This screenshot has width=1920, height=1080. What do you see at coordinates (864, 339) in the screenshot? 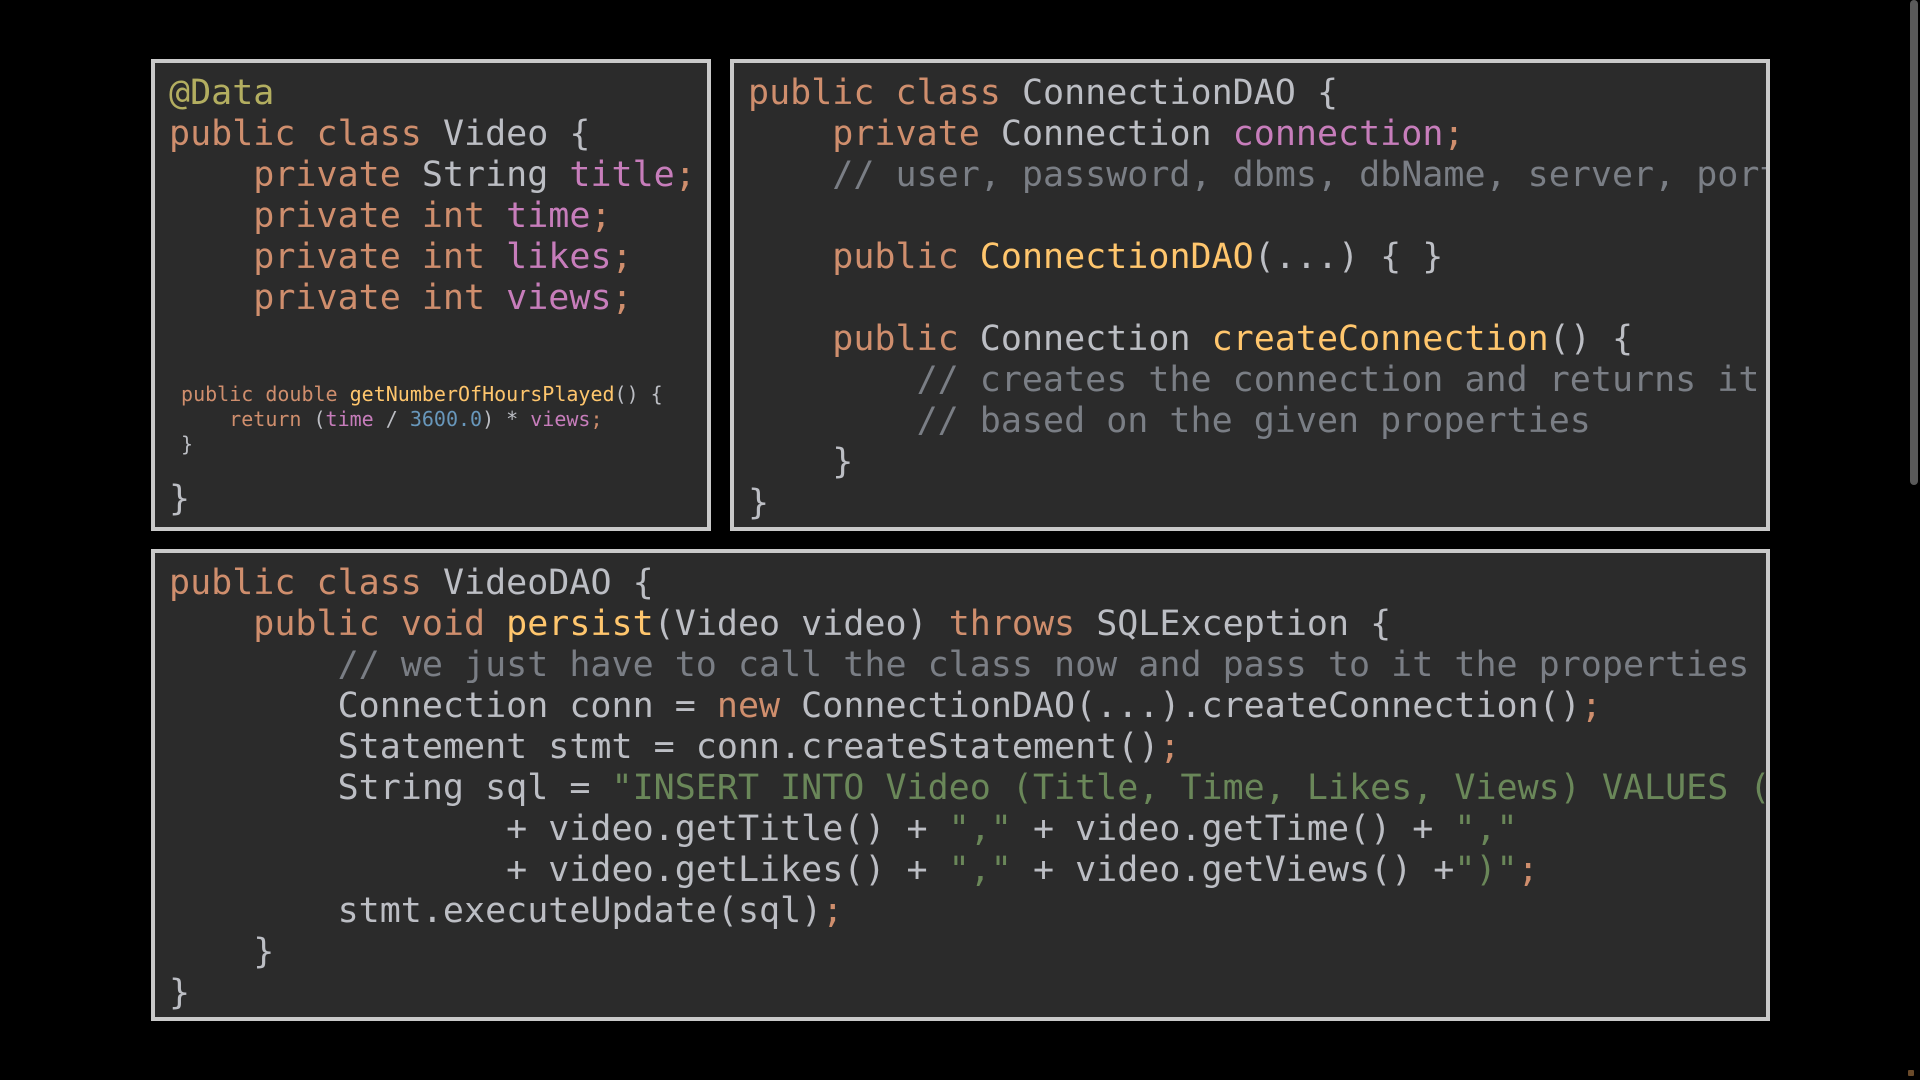
I see `code-token: public` at bounding box center [864, 339].